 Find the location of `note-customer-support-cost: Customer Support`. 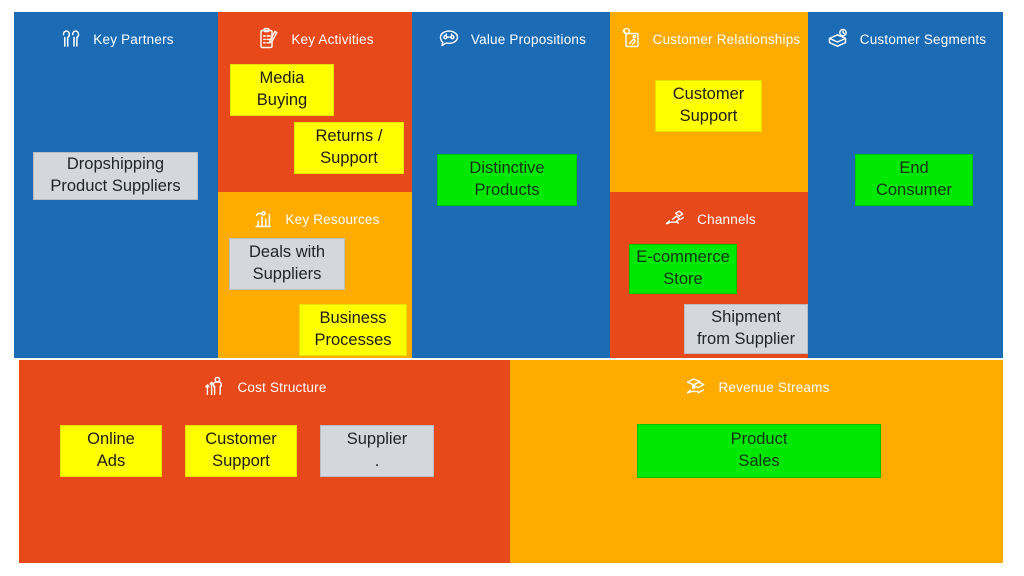

note-customer-support-cost: Customer Support is located at coordinates (241, 451).